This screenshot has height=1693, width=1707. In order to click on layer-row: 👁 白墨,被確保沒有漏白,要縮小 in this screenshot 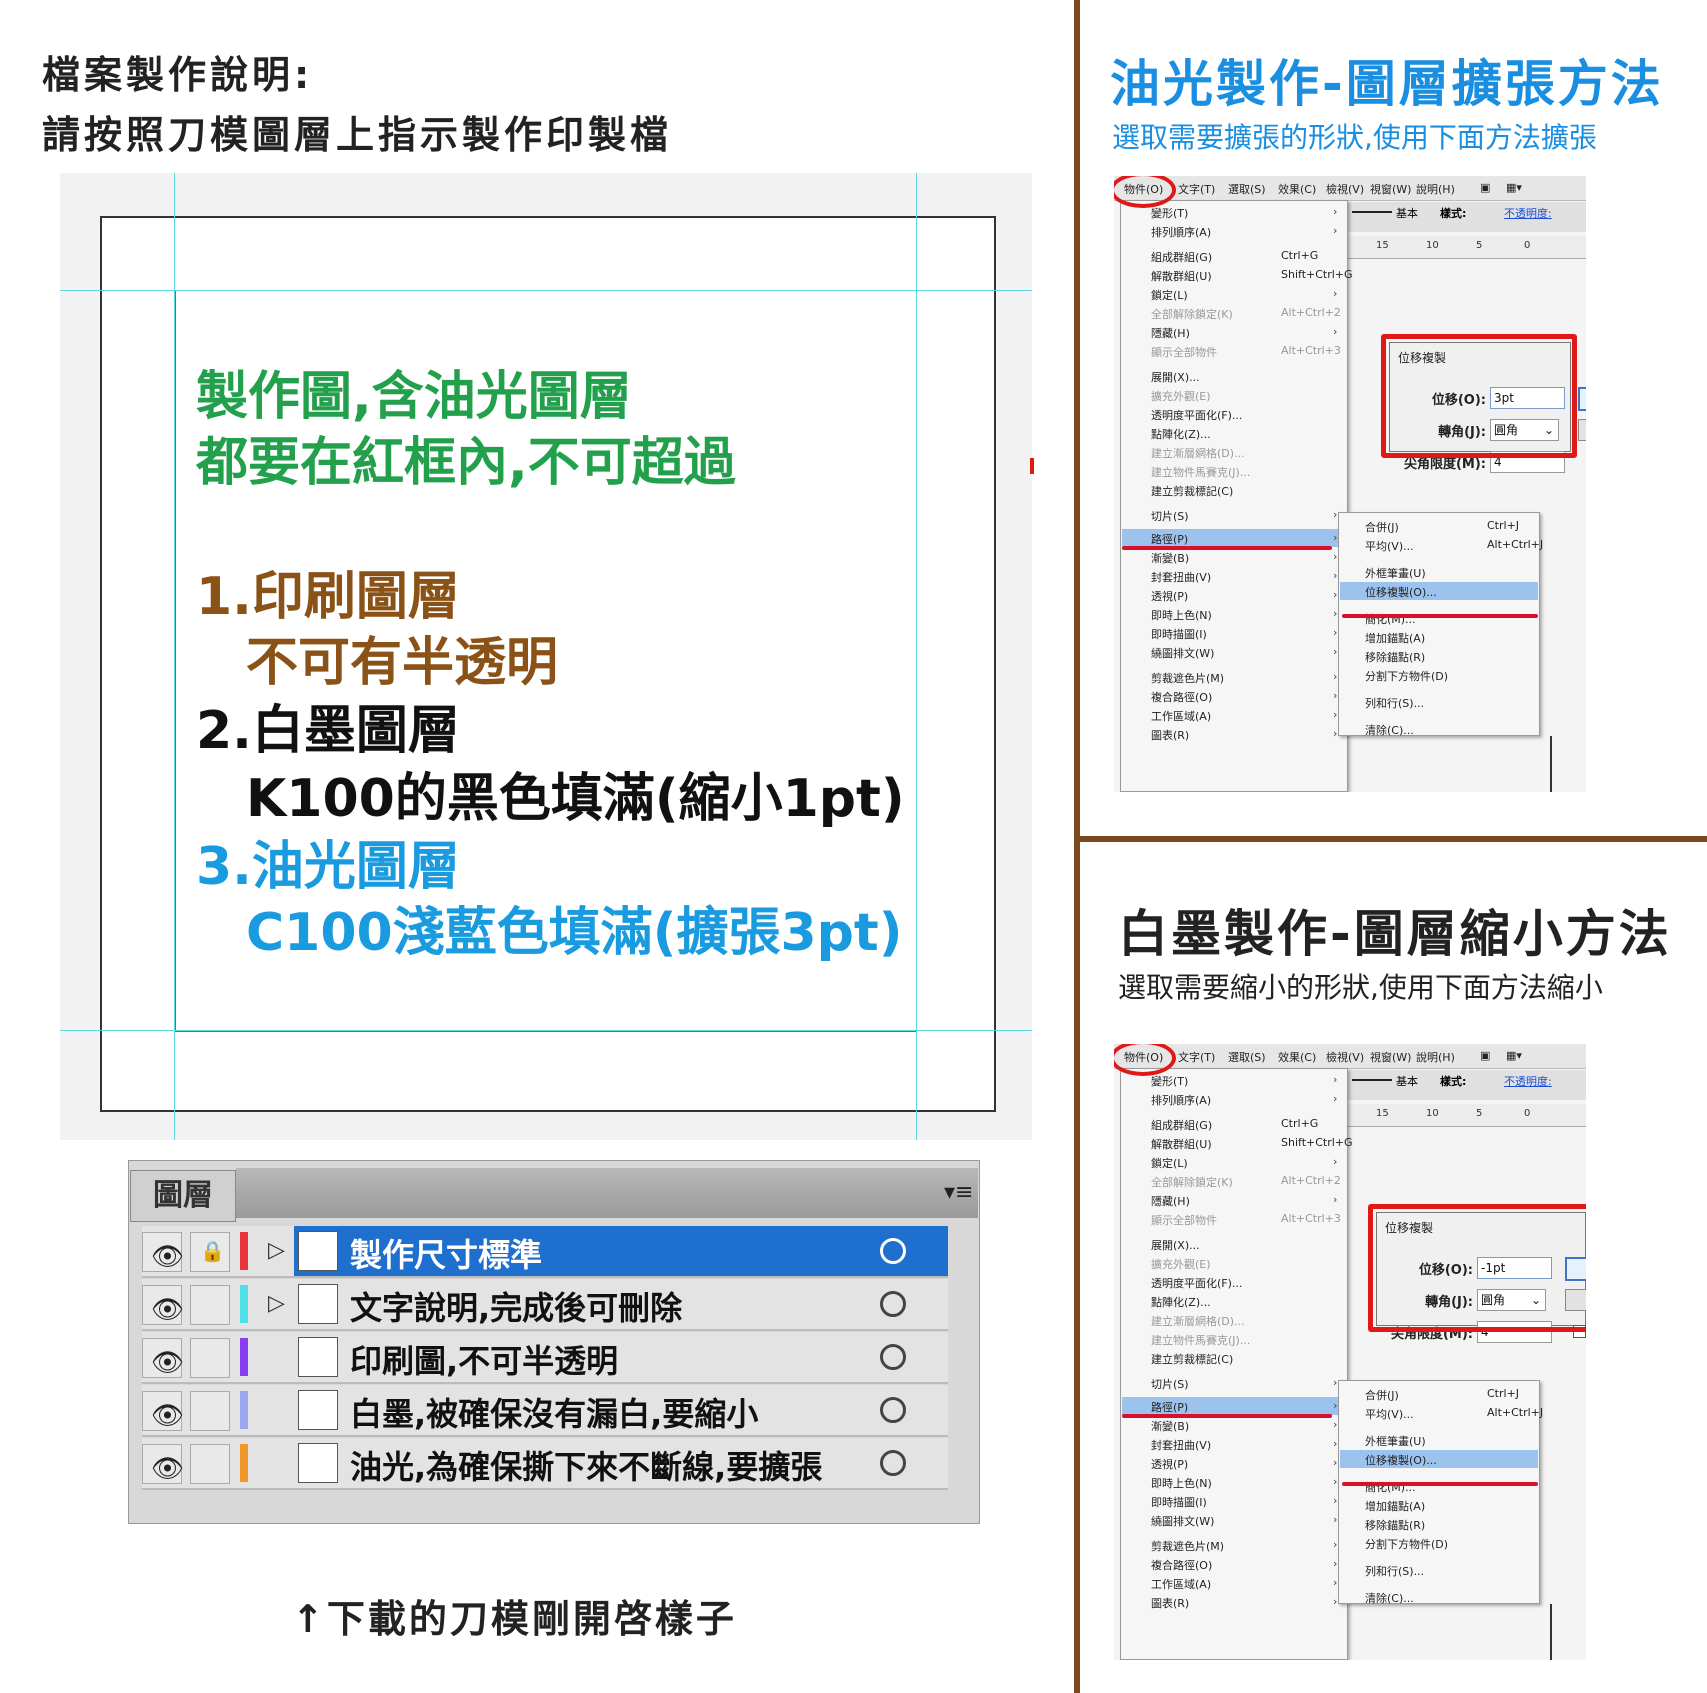, I will do `click(545, 1411)`.